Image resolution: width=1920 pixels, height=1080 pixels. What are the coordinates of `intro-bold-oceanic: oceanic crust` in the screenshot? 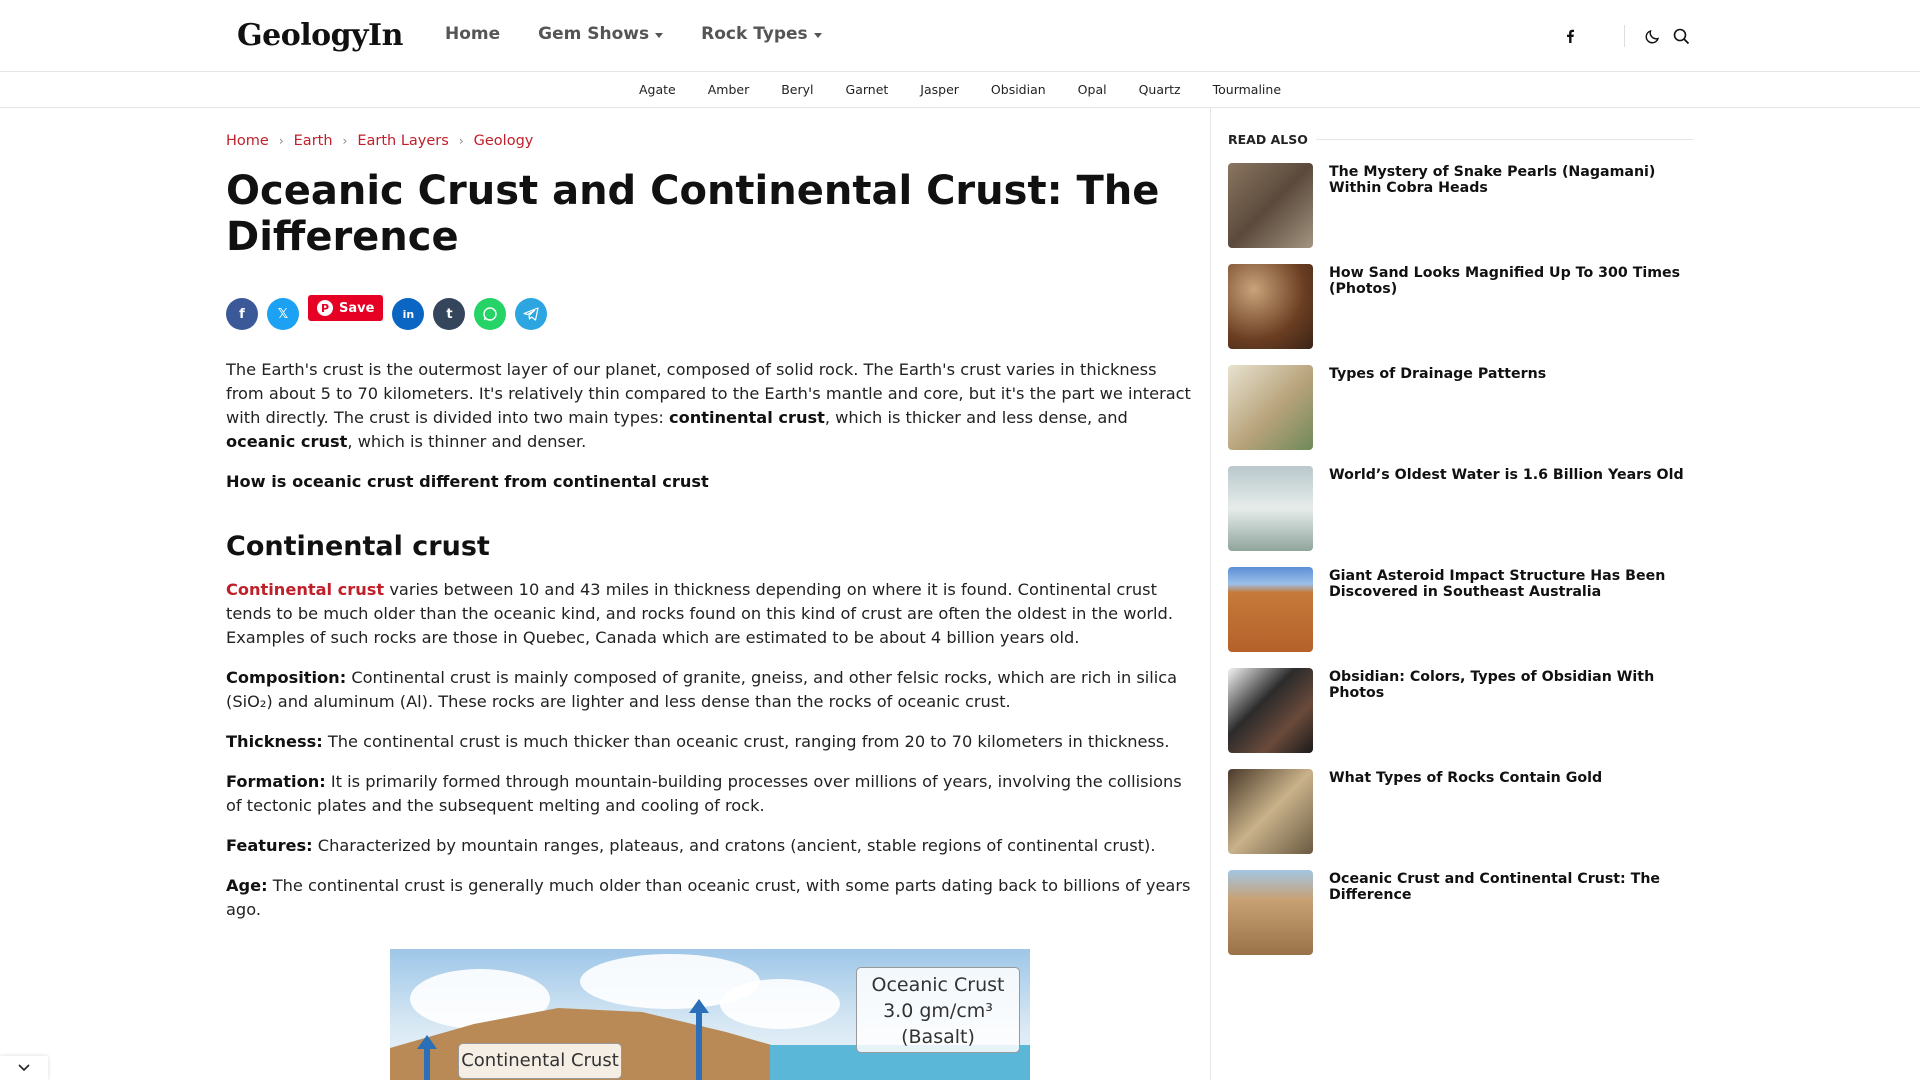 It's located at (287, 441).